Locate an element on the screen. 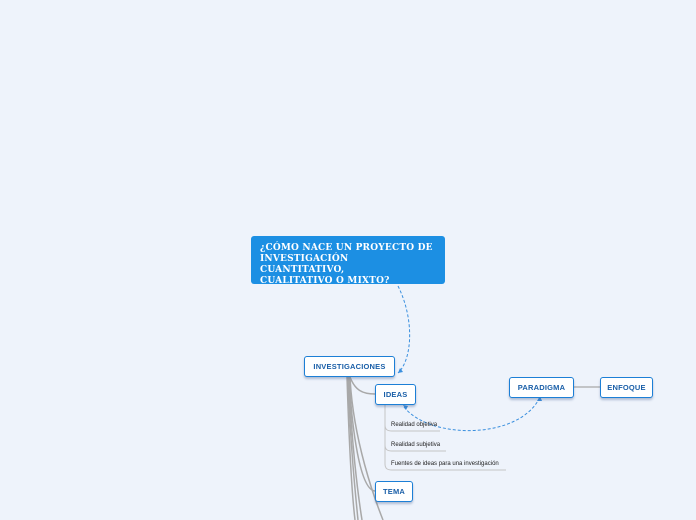  subtopic-fuentes-de-ideas: Fuentes de ideas para una investigación is located at coordinates (445, 464).